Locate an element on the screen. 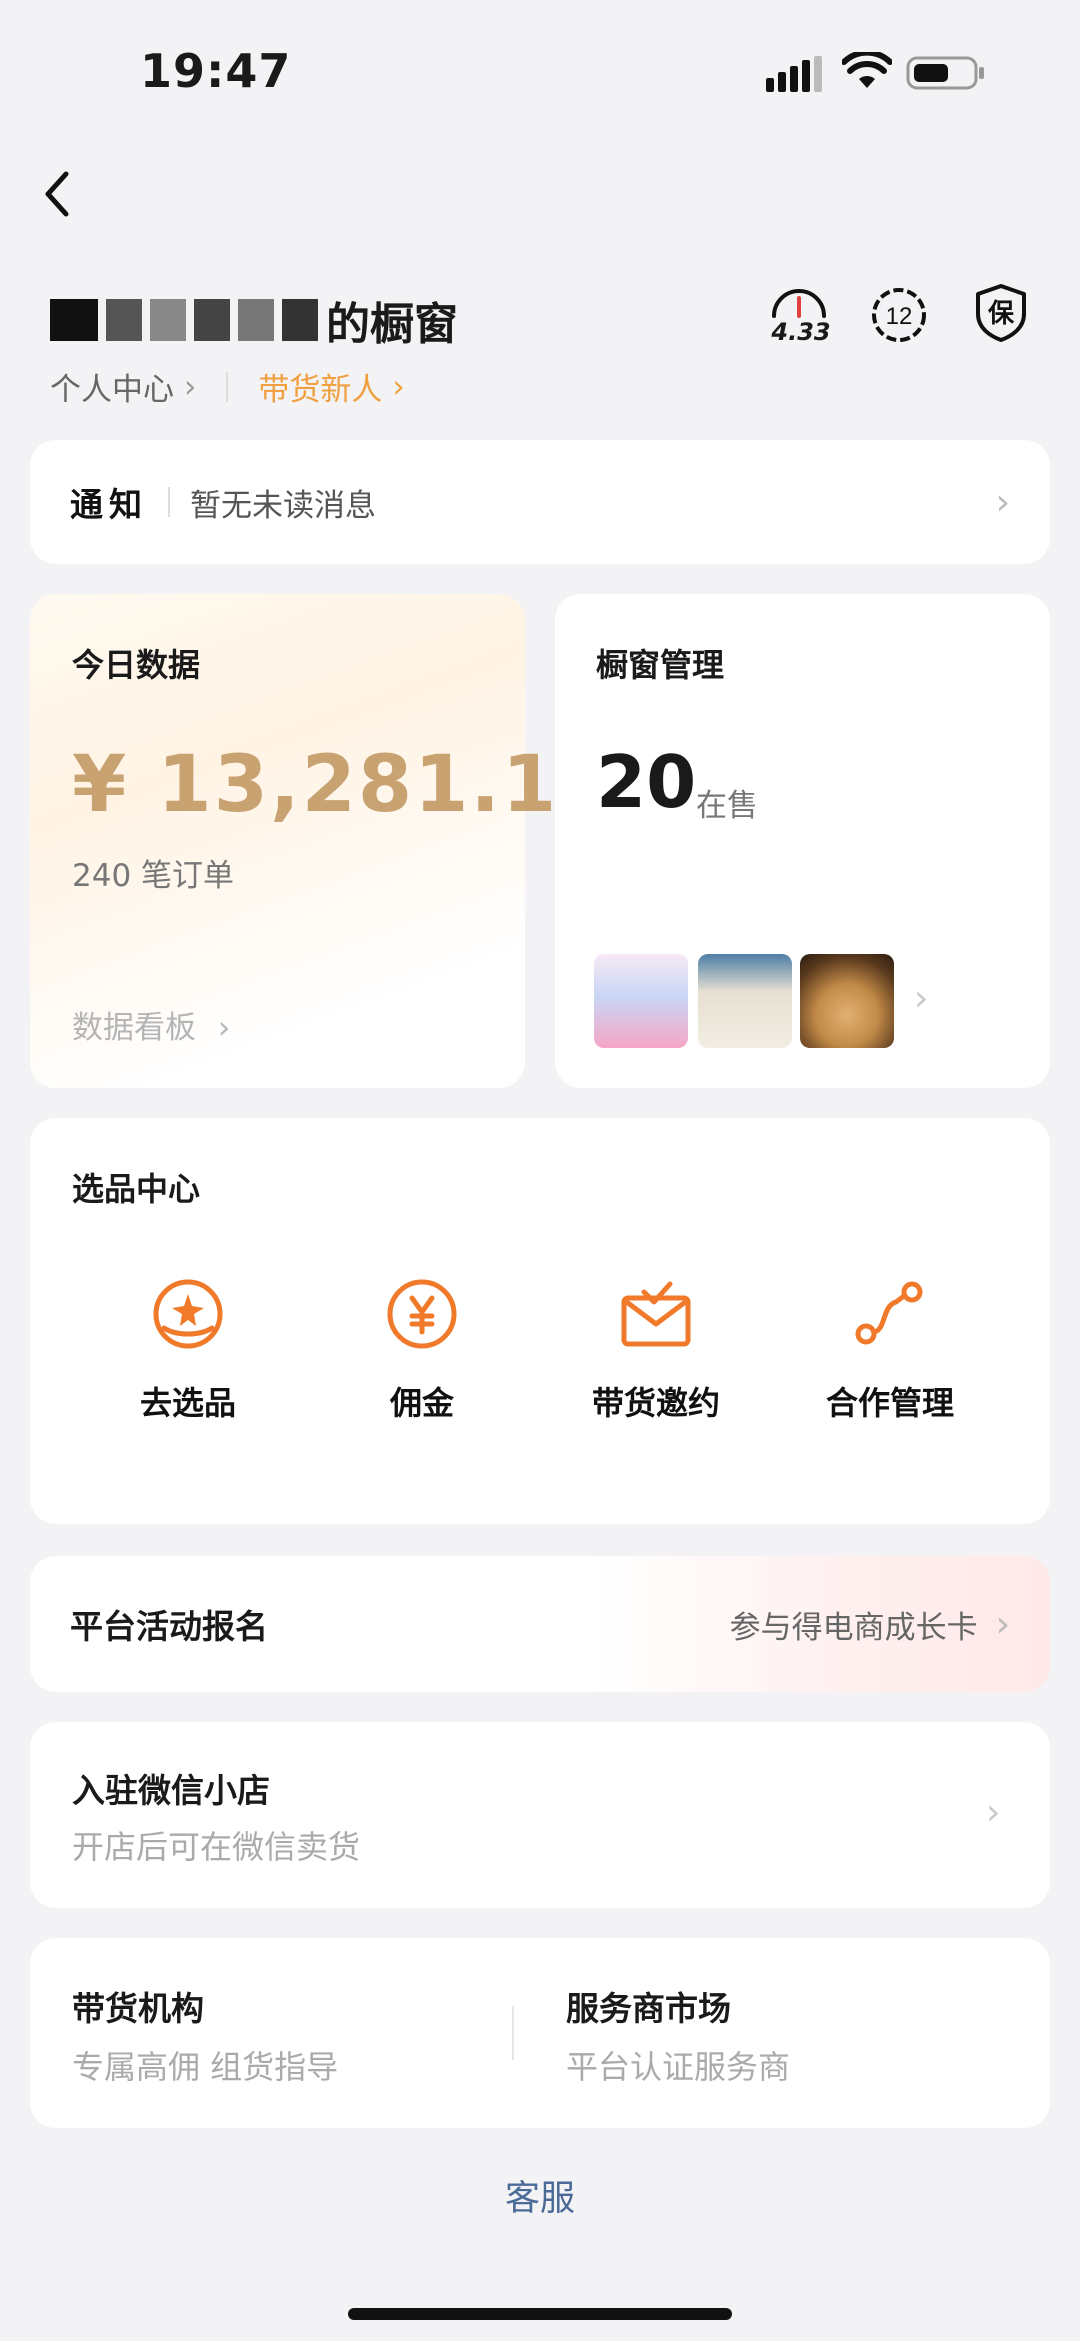  shop-name-suffix: 的橱窗 is located at coordinates (392, 324).